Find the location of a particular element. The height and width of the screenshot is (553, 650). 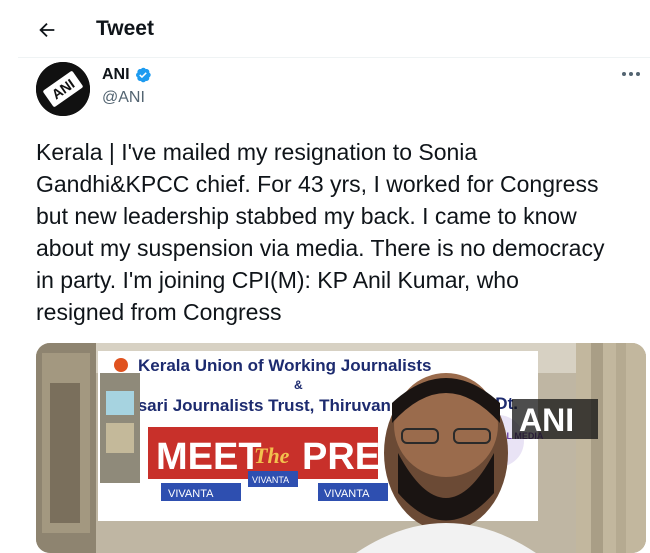

more-options-button is located at coordinates (631, 74).